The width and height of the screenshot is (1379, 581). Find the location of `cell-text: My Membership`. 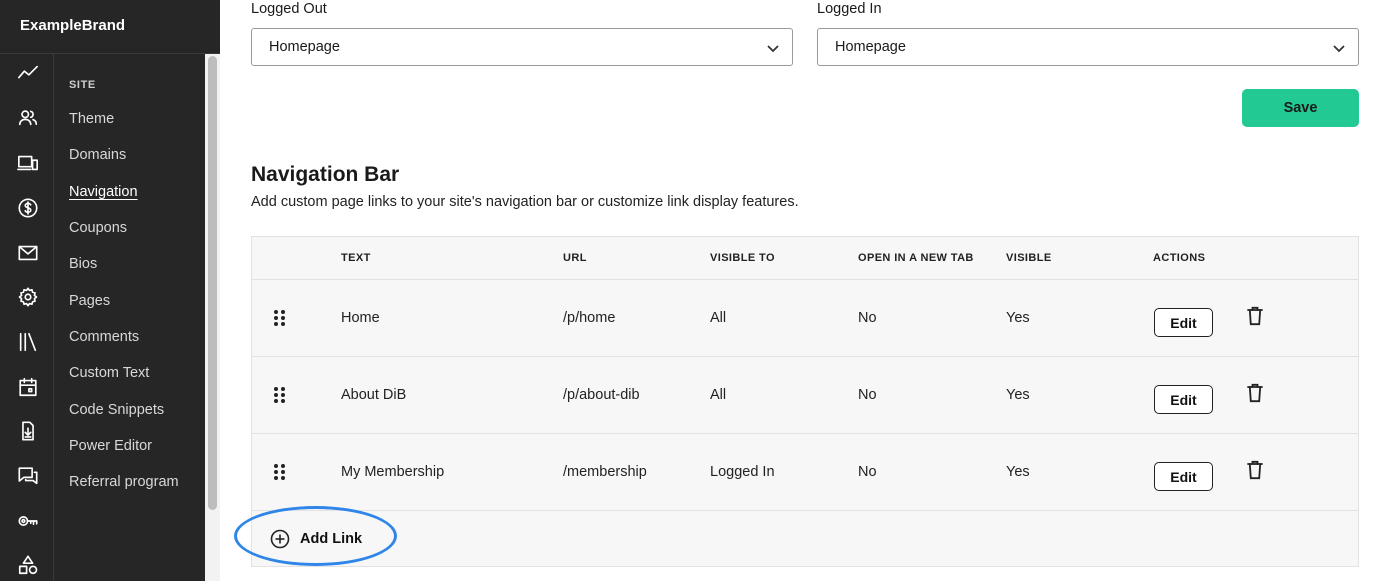

cell-text: My Membership is located at coordinates (393, 472).